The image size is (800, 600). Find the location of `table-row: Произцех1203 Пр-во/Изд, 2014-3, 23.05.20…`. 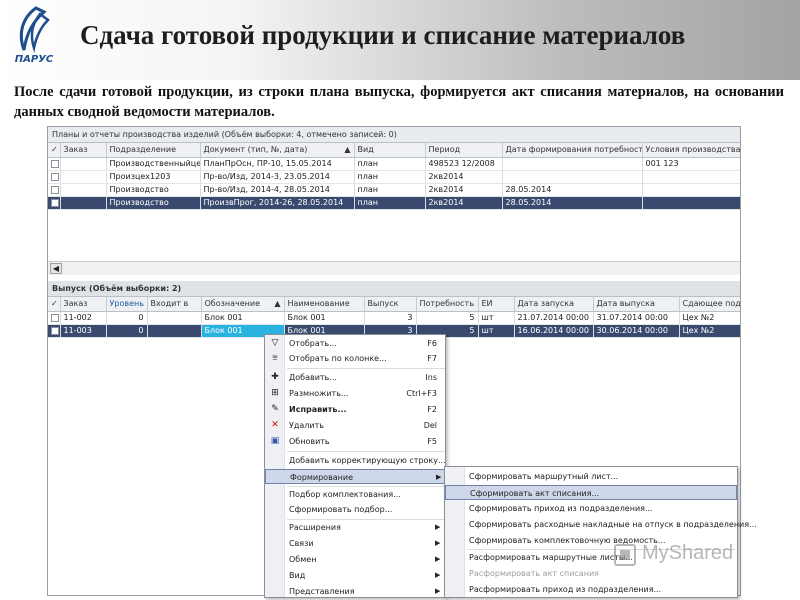

table-row: Произцех1203 Пр-во/Изд, 2014-3, 23.05.20… is located at coordinates (394, 177).